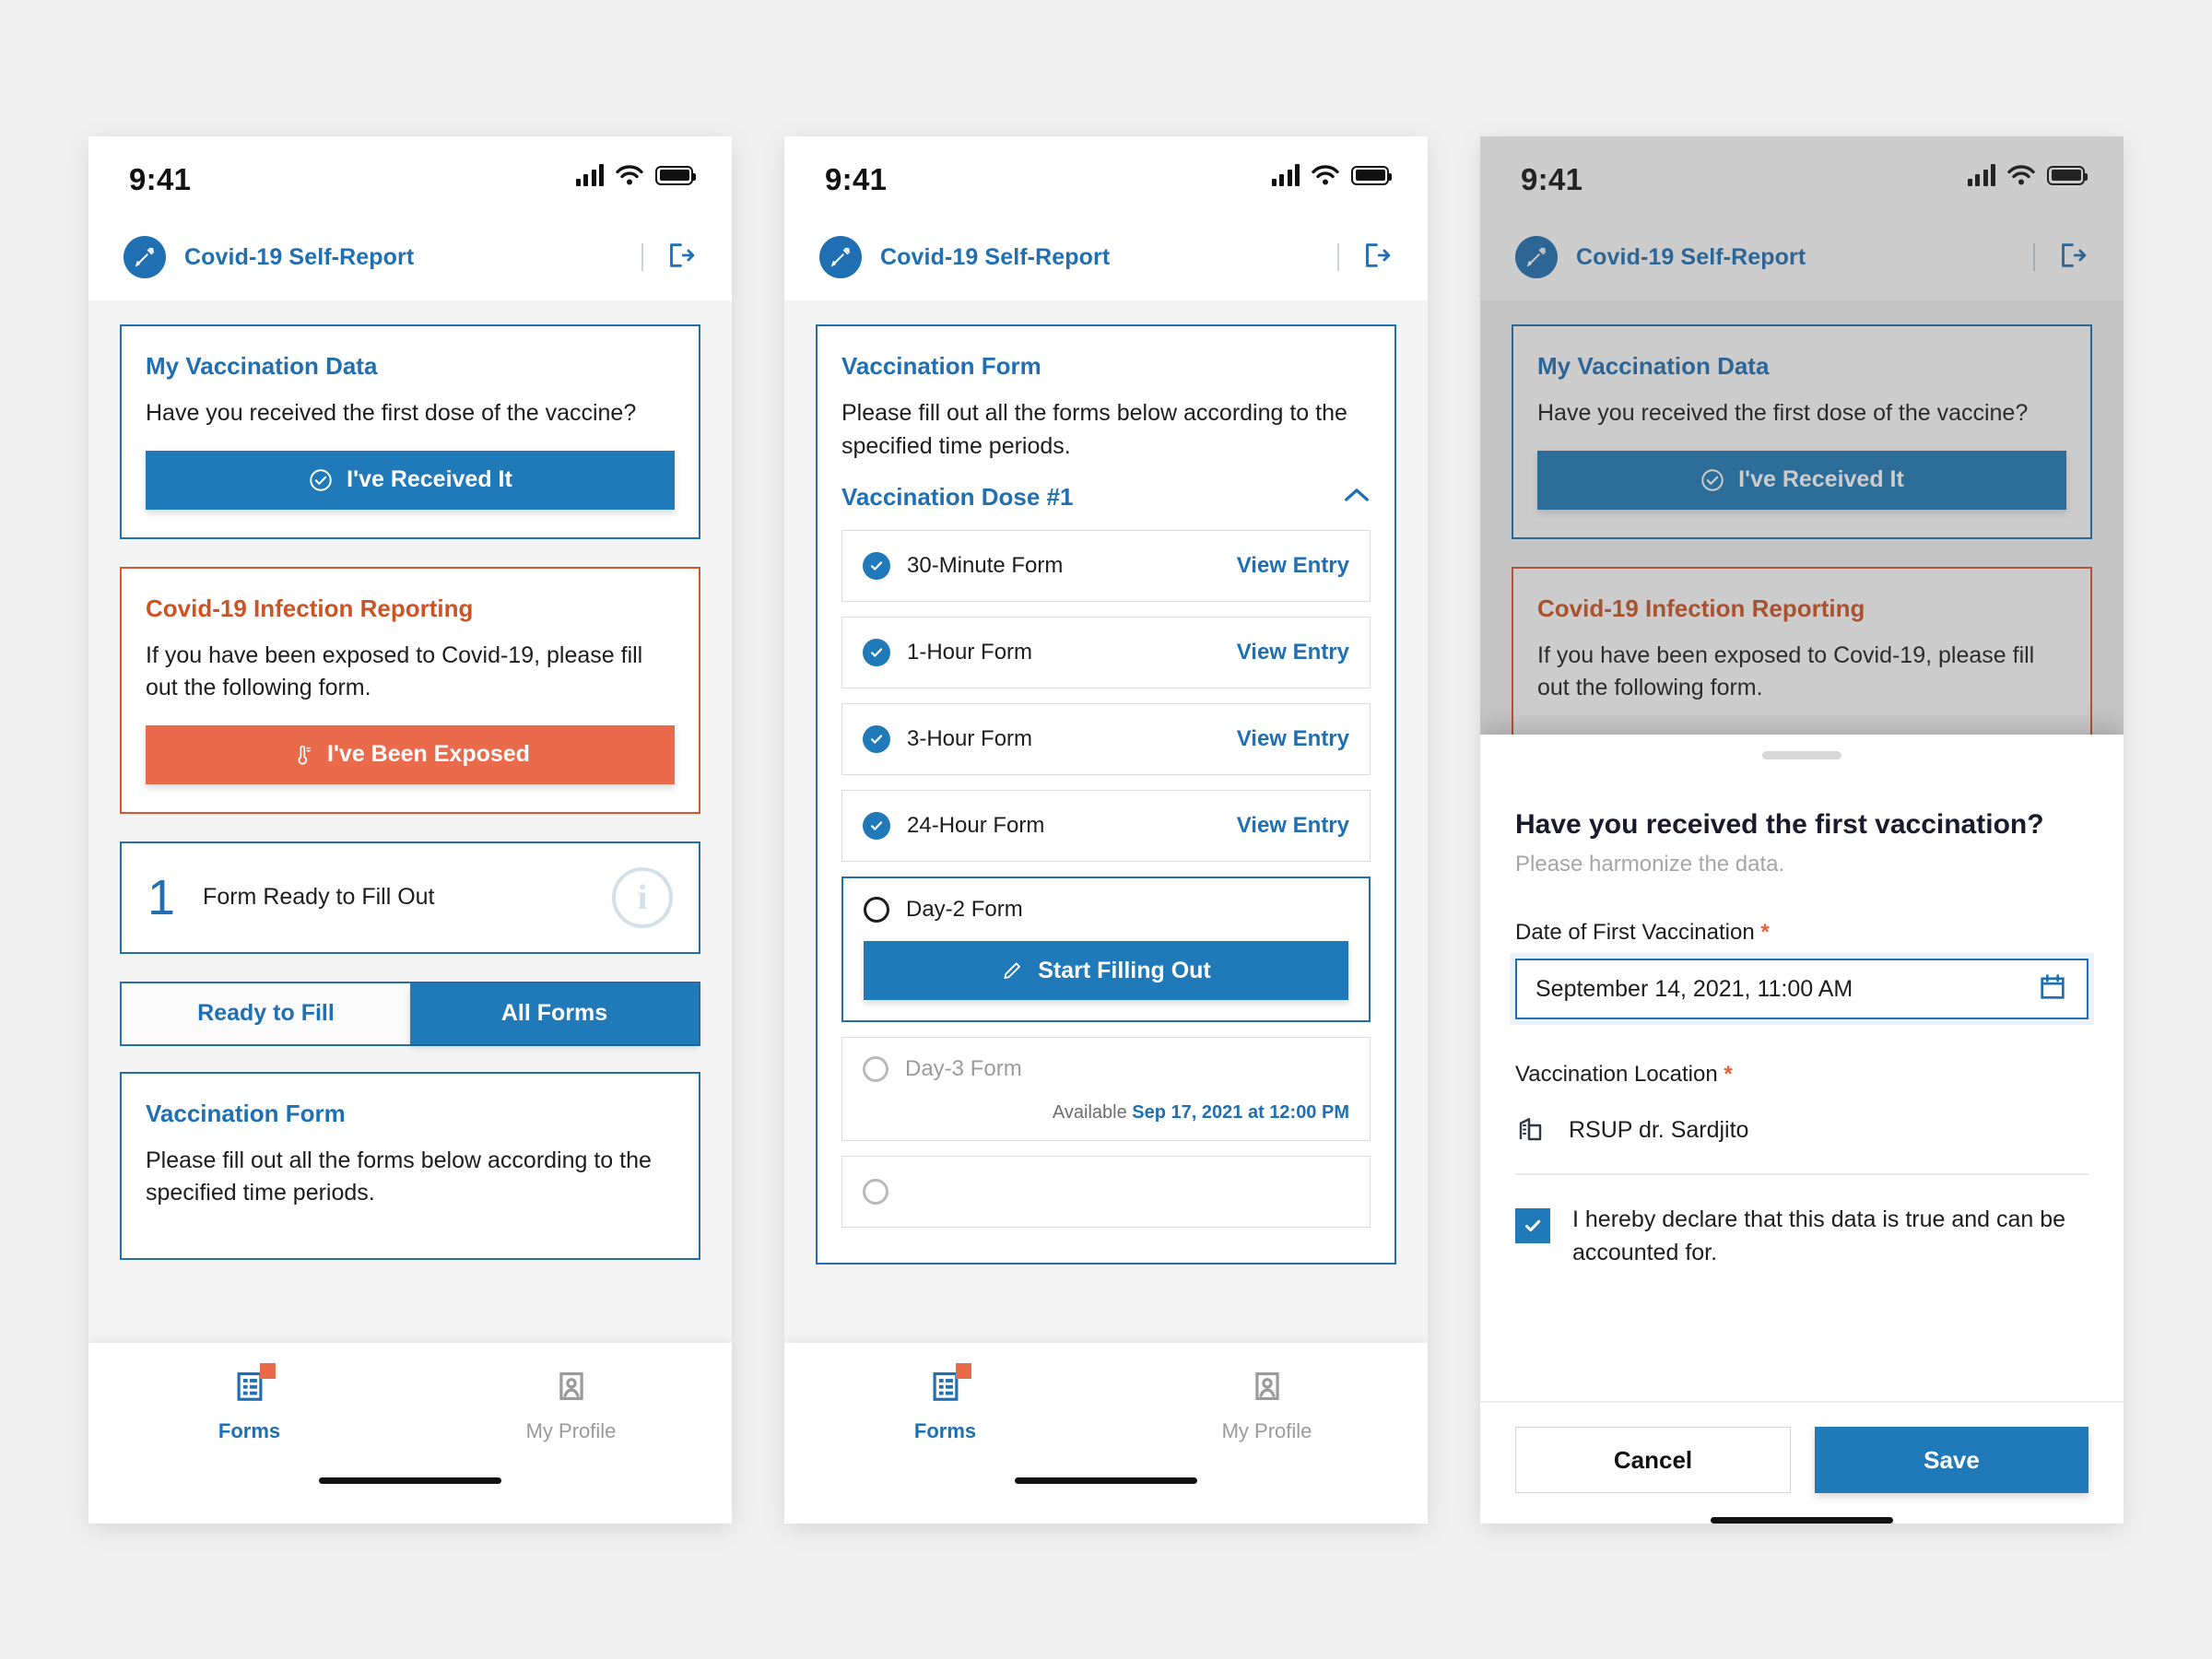  I want to click on sheet-action-bar: Cancel Save, so click(1802, 1447).